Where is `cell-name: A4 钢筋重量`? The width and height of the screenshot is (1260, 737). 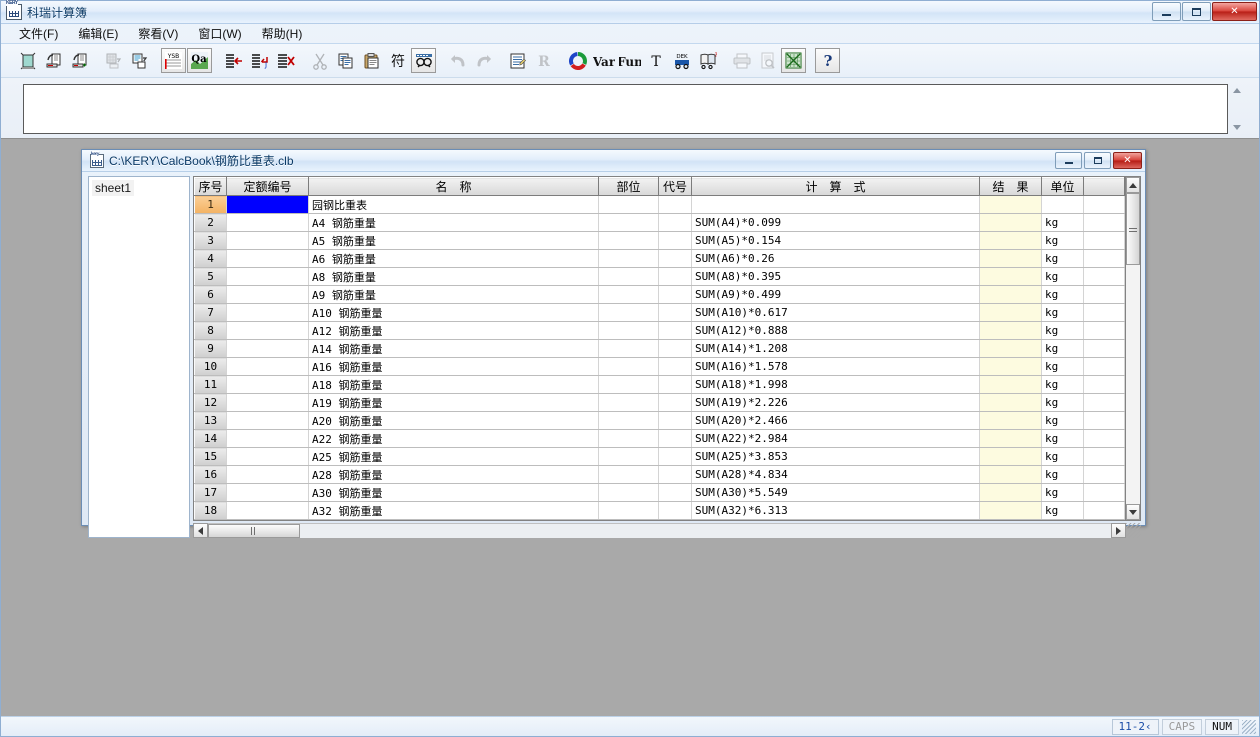 cell-name: A4 钢筋重量 is located at coordinates (453, 222).